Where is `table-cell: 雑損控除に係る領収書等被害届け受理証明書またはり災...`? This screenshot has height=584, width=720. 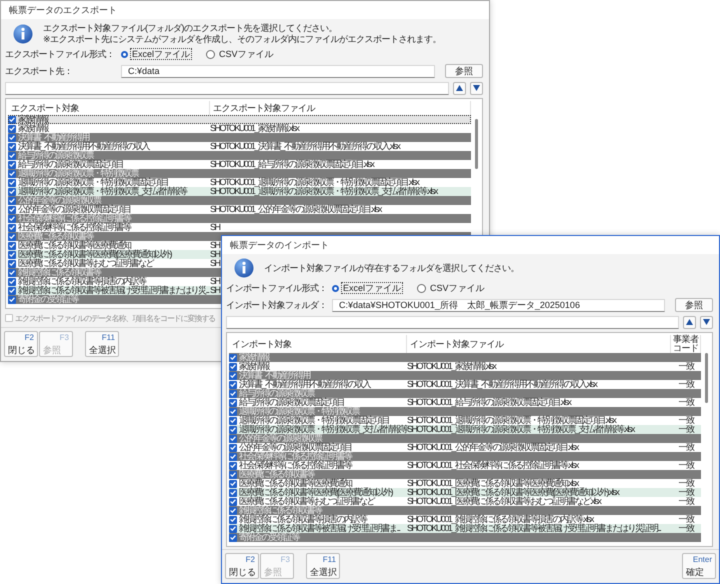 table-cell: 雑損控除に係る領収書等被害届け受理証明書またはり災... is located at coordinates (113, 290).